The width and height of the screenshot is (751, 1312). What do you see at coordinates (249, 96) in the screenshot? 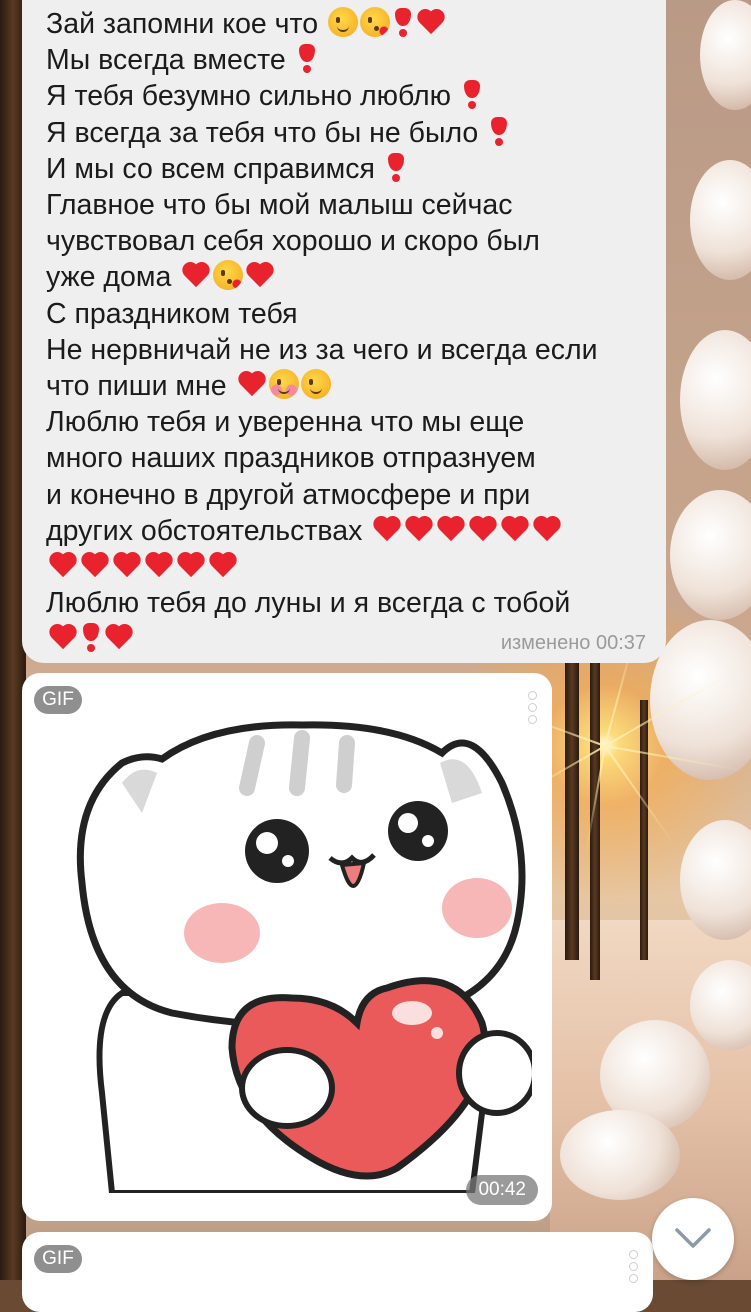
I see `message-line-text: Я тебя безумно сильно люблю` at bounding box center [249, 96].